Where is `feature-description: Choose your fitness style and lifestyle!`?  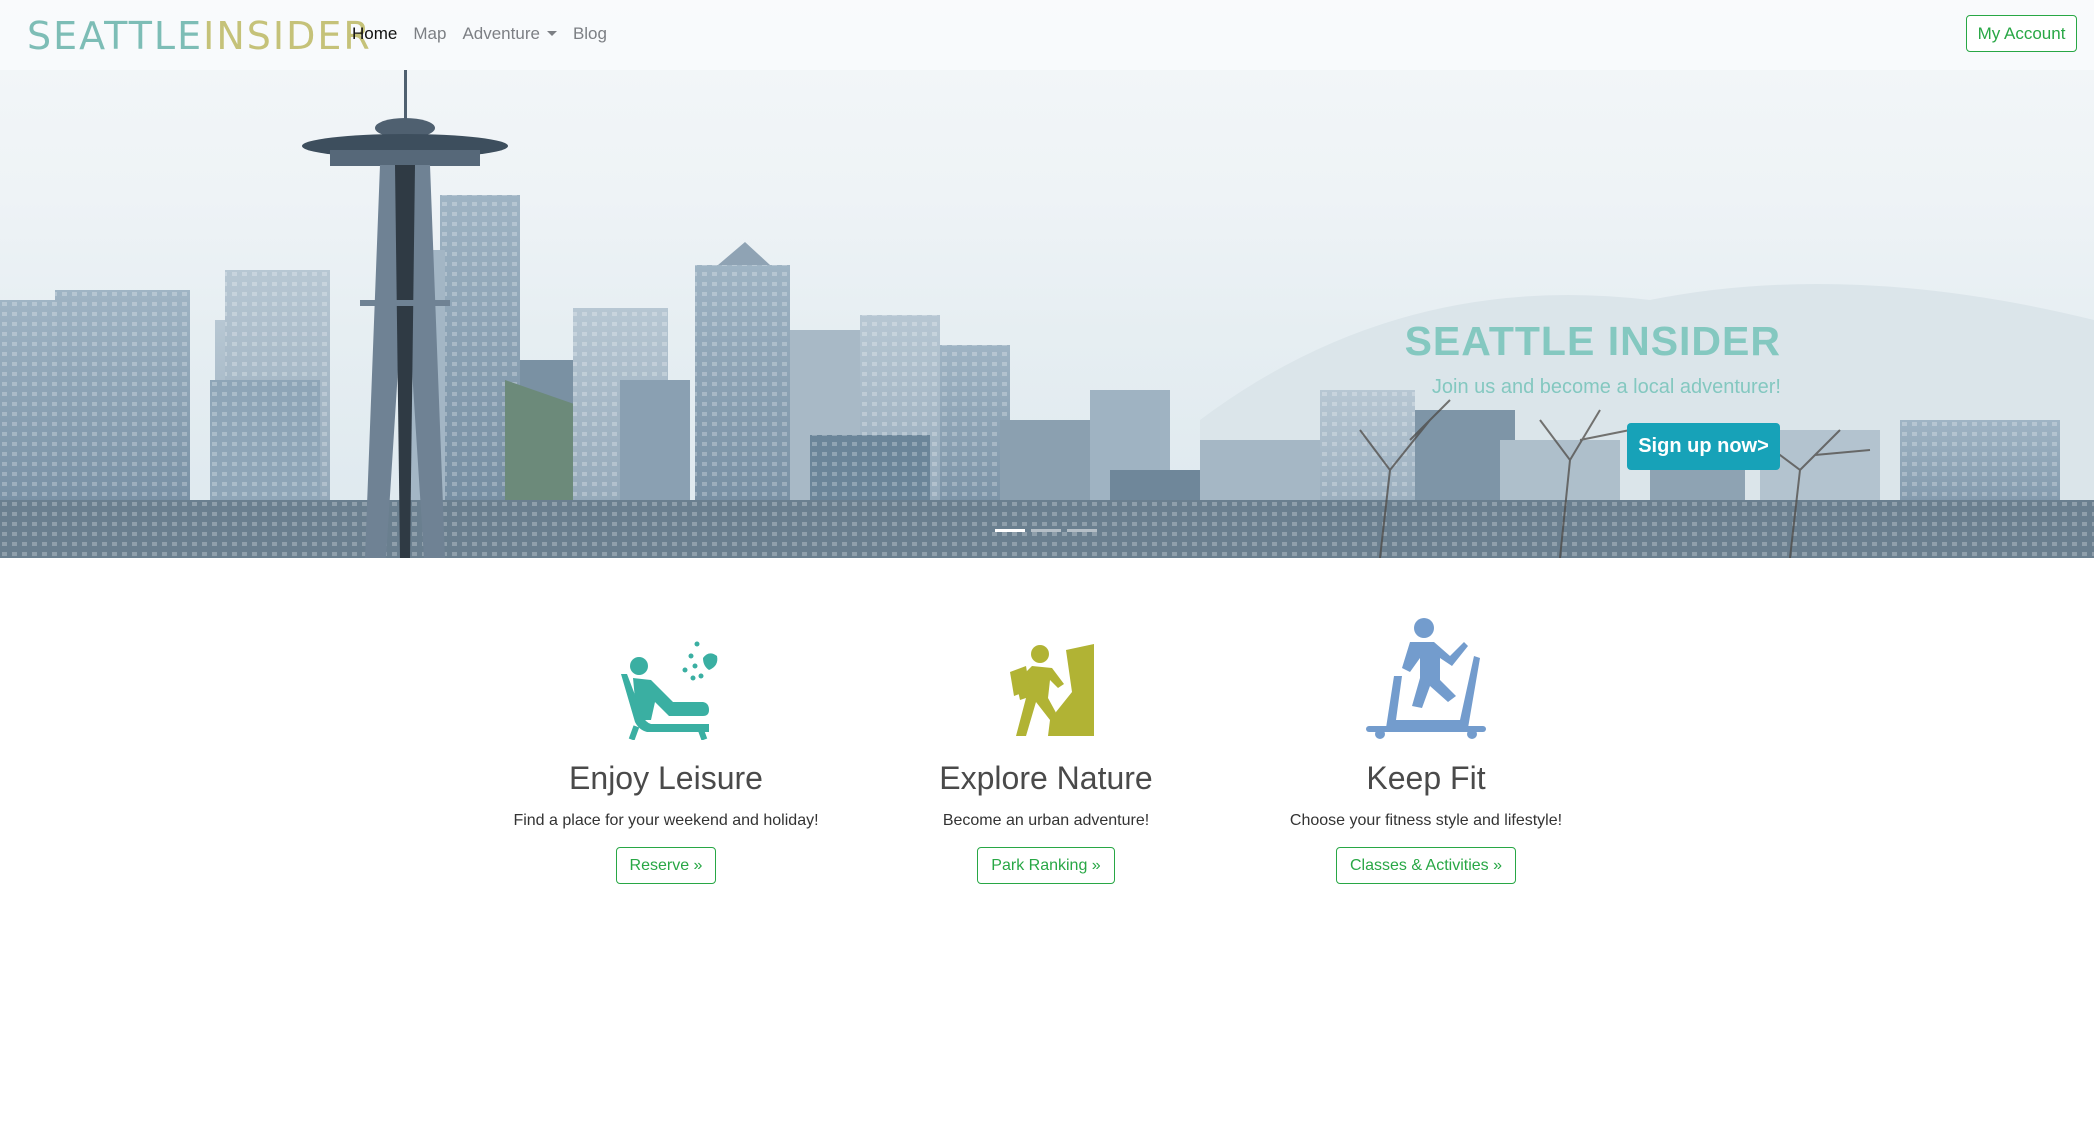 feature-description: Choose your fitness style and lifestyle! is located at coordinates (1426, 820).